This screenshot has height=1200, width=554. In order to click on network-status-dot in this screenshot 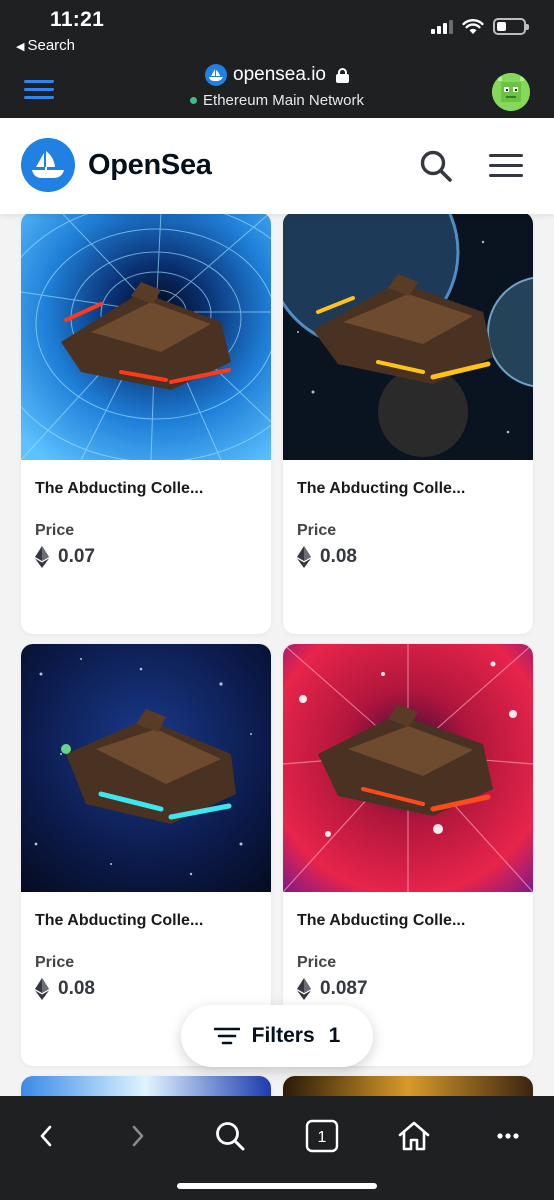, I will do `click(194, 100)`.